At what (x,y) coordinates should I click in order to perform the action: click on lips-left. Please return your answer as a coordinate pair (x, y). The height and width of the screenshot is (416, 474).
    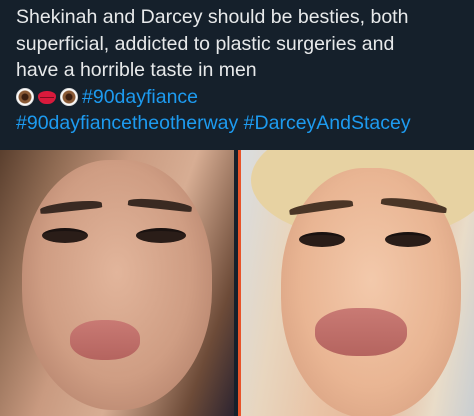
    Looking at the image, I should click on (105, 340).